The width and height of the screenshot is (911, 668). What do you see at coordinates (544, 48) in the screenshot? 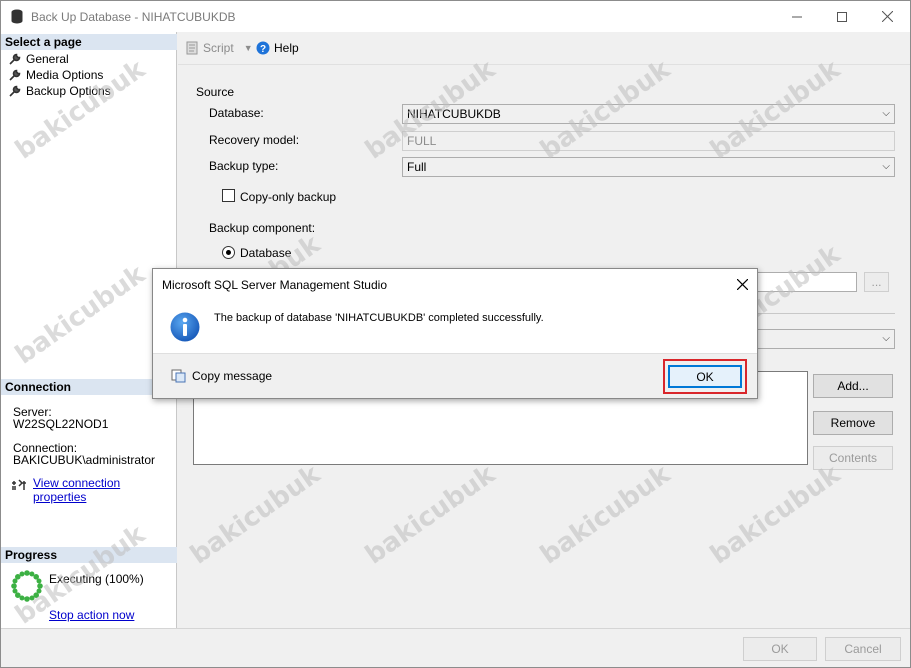
I see `toolbar: Script ▼ ? Help` at bounding box center [544, 48].